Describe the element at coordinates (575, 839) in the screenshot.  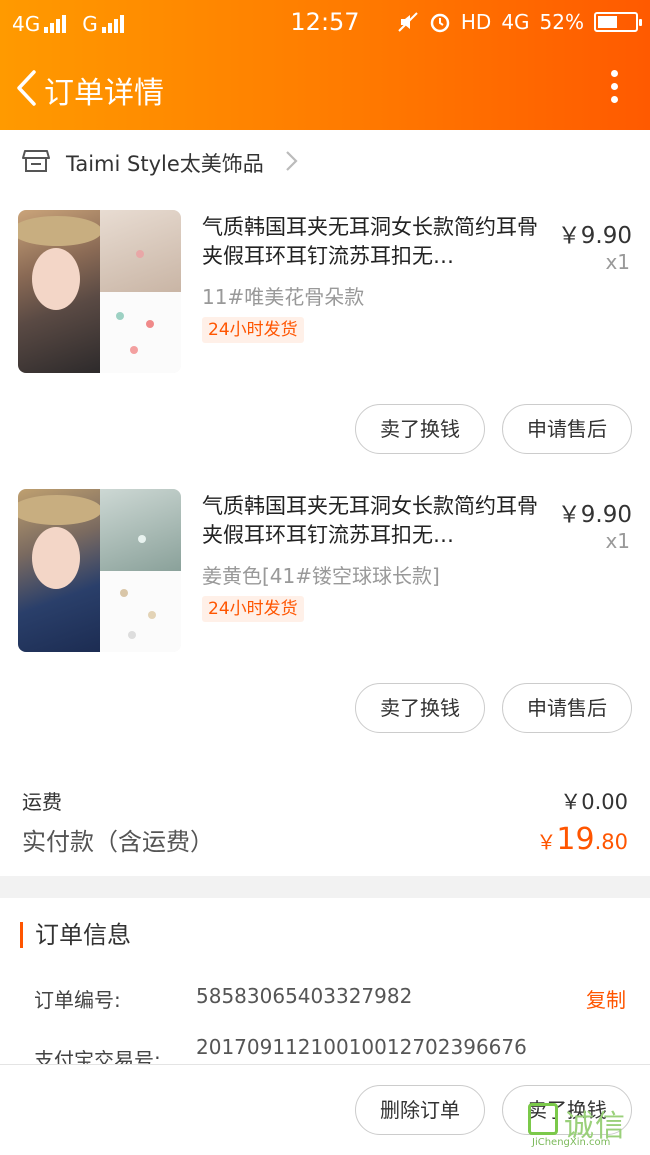
I see `paid-integer: 19` at that location.